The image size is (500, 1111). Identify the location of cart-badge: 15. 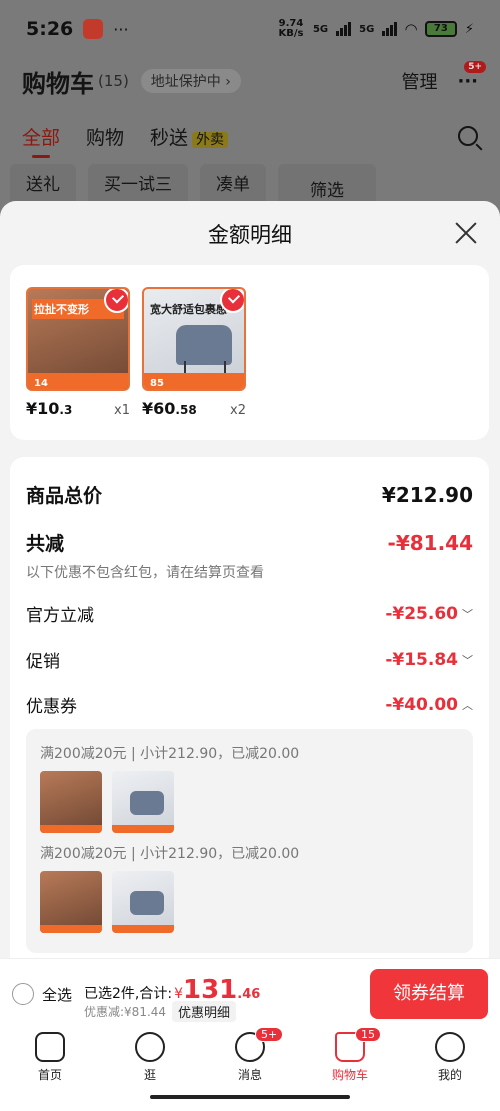
(368, 1034).